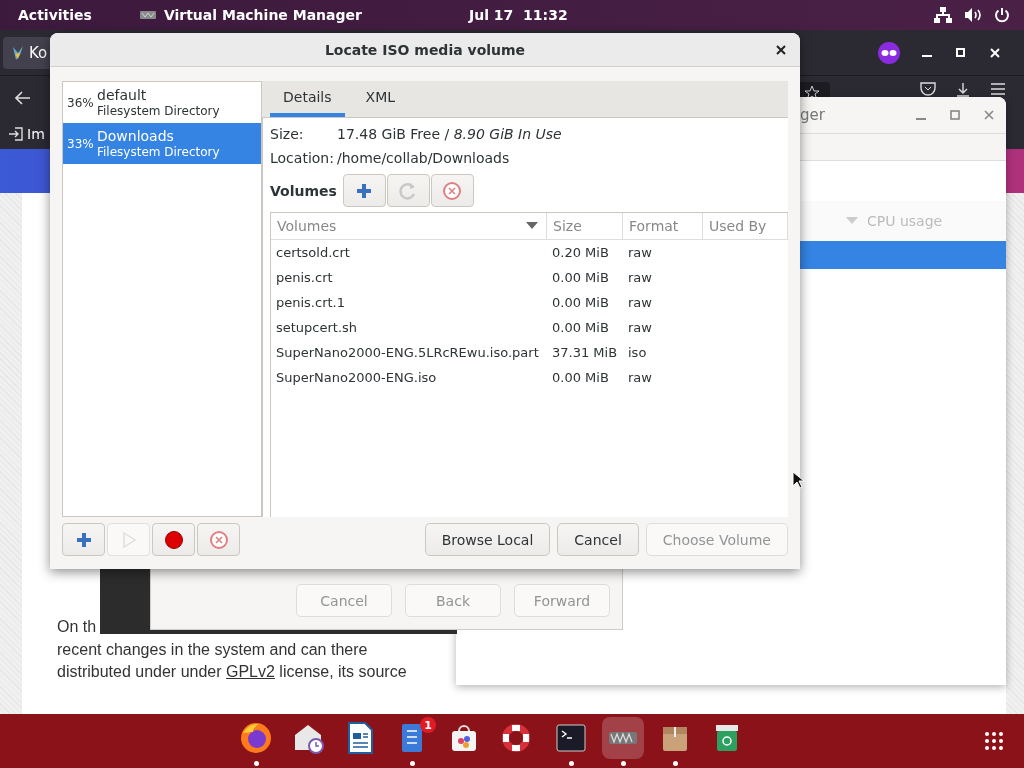 The width and height of the screenshot is (1024, 768). Describe the element at coordinates (580, 252) in the screenshot. I see `volume-size: 0.20 MiB` at that location.